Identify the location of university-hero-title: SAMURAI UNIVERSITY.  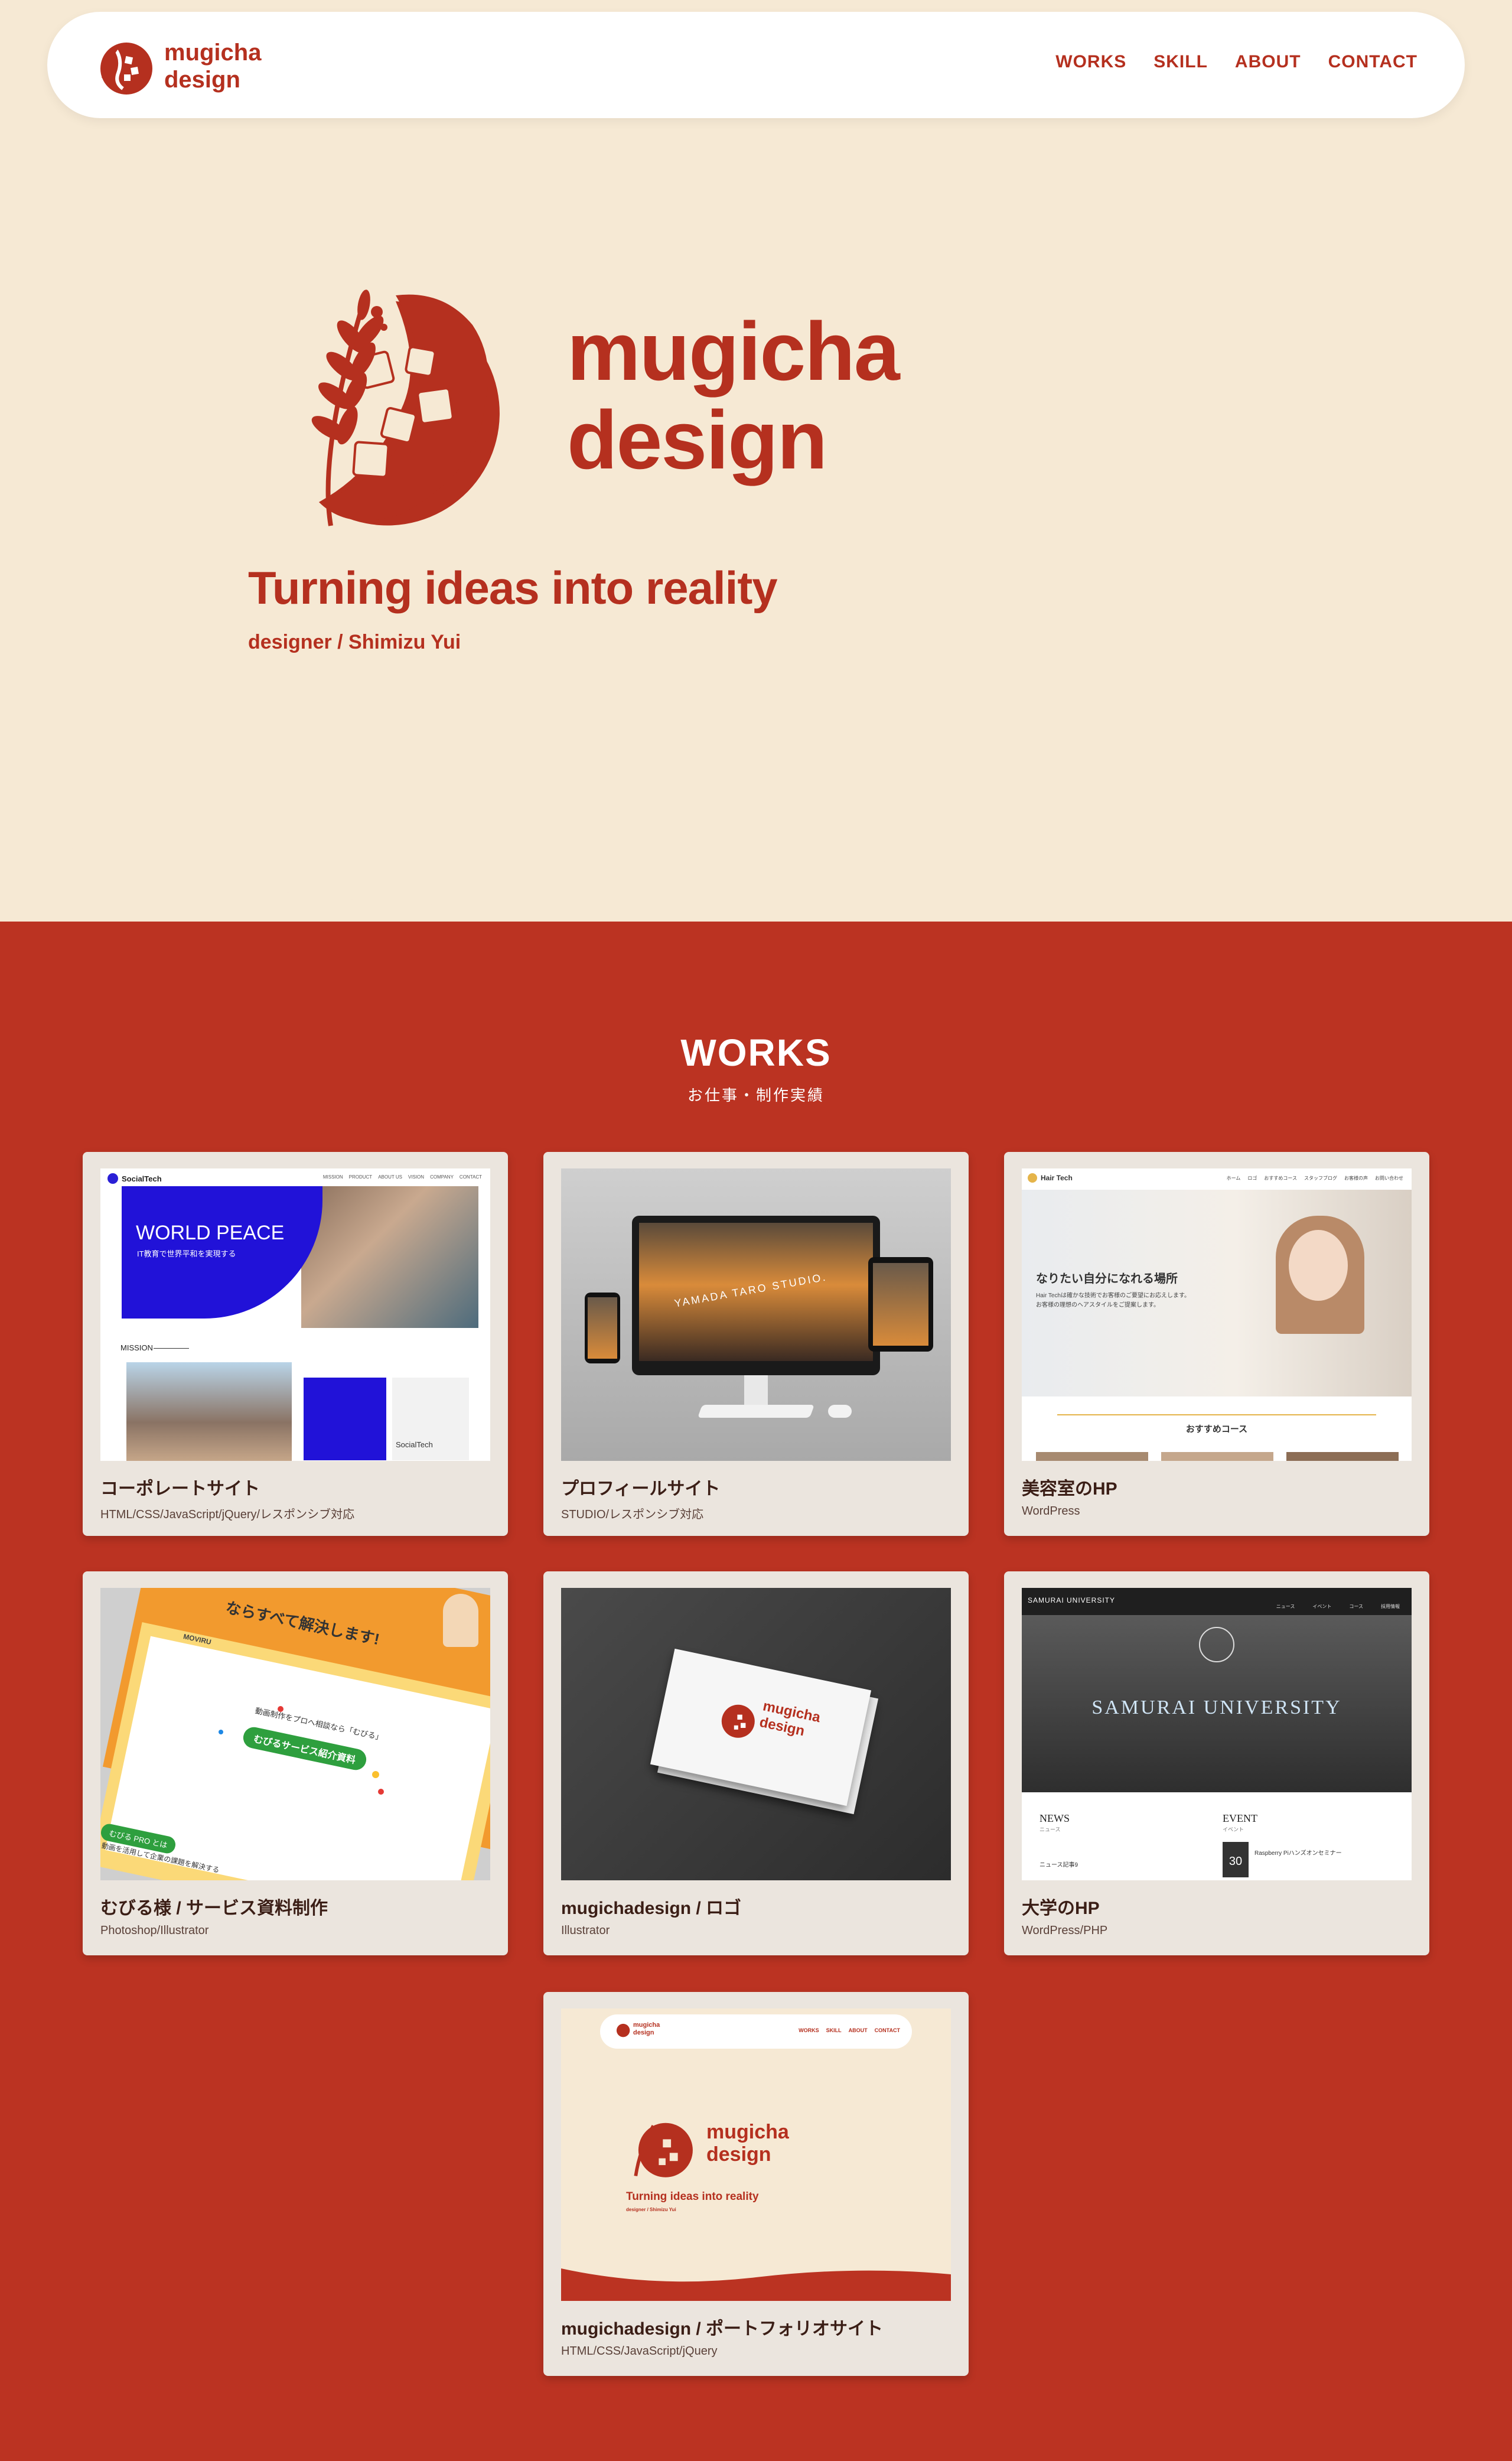
(1216, 1708).